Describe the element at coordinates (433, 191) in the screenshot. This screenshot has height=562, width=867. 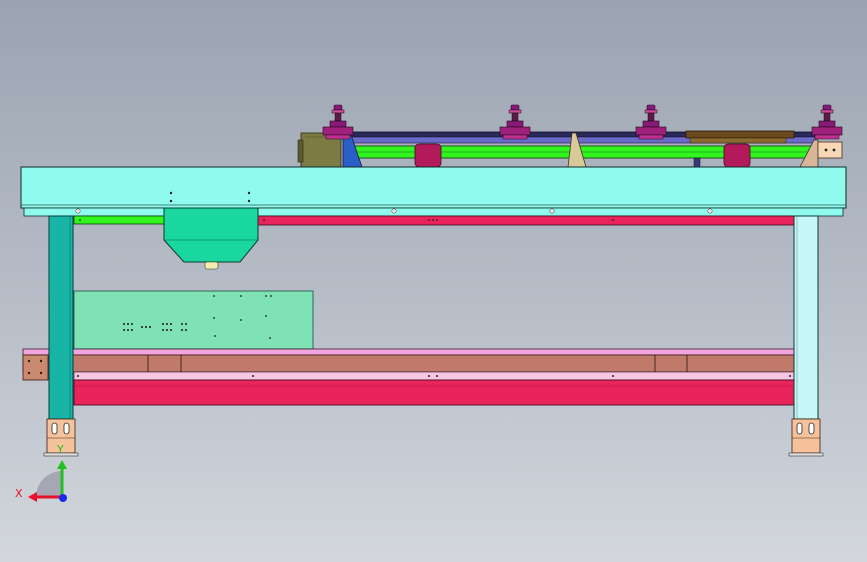
I see `main-top-beam` at that location.